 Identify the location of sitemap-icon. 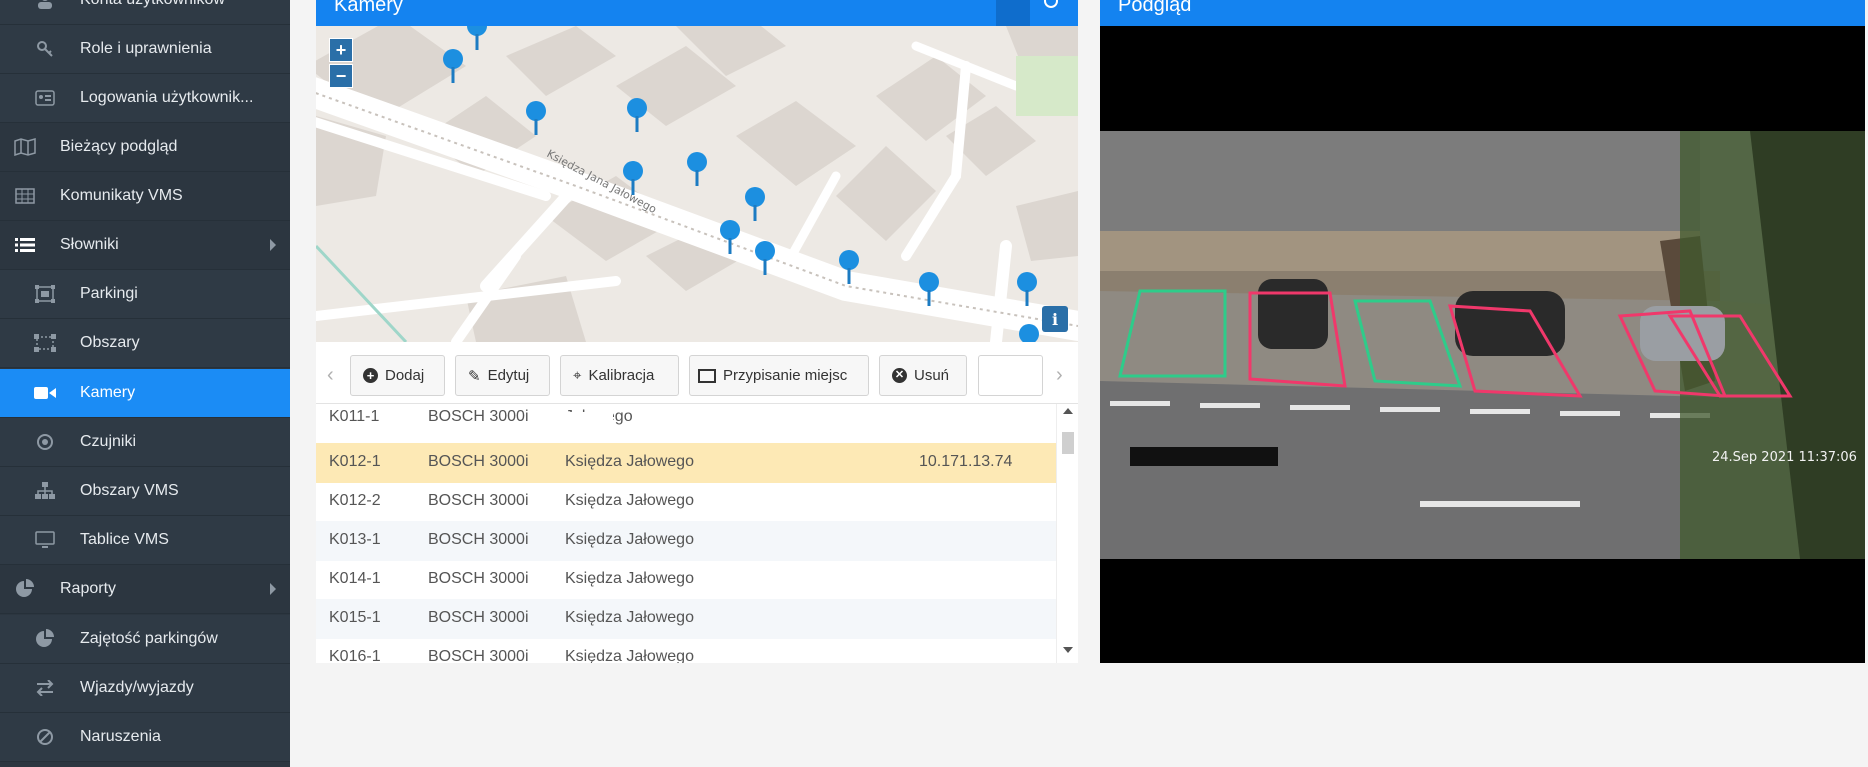
(45, 491).